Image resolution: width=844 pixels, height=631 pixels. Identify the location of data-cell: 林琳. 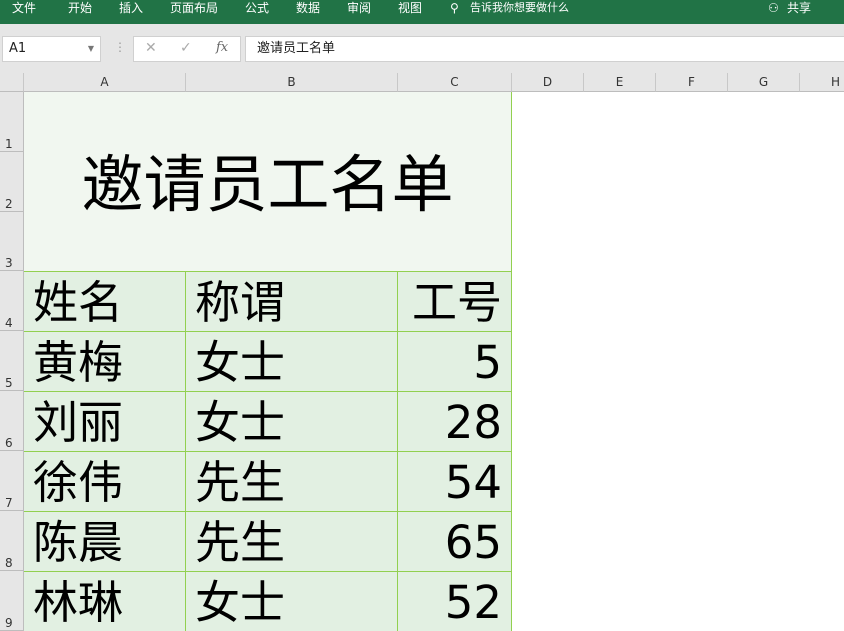
(105, 601).